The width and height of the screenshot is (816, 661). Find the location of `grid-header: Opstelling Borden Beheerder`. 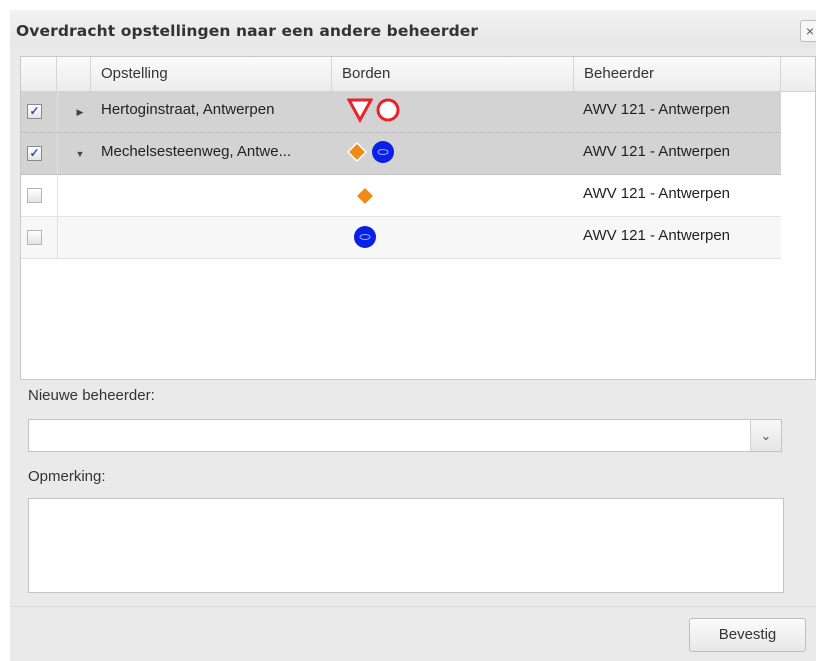

grid-header: Opstelling Borden Beheerder is located at coordinates (418, 74).